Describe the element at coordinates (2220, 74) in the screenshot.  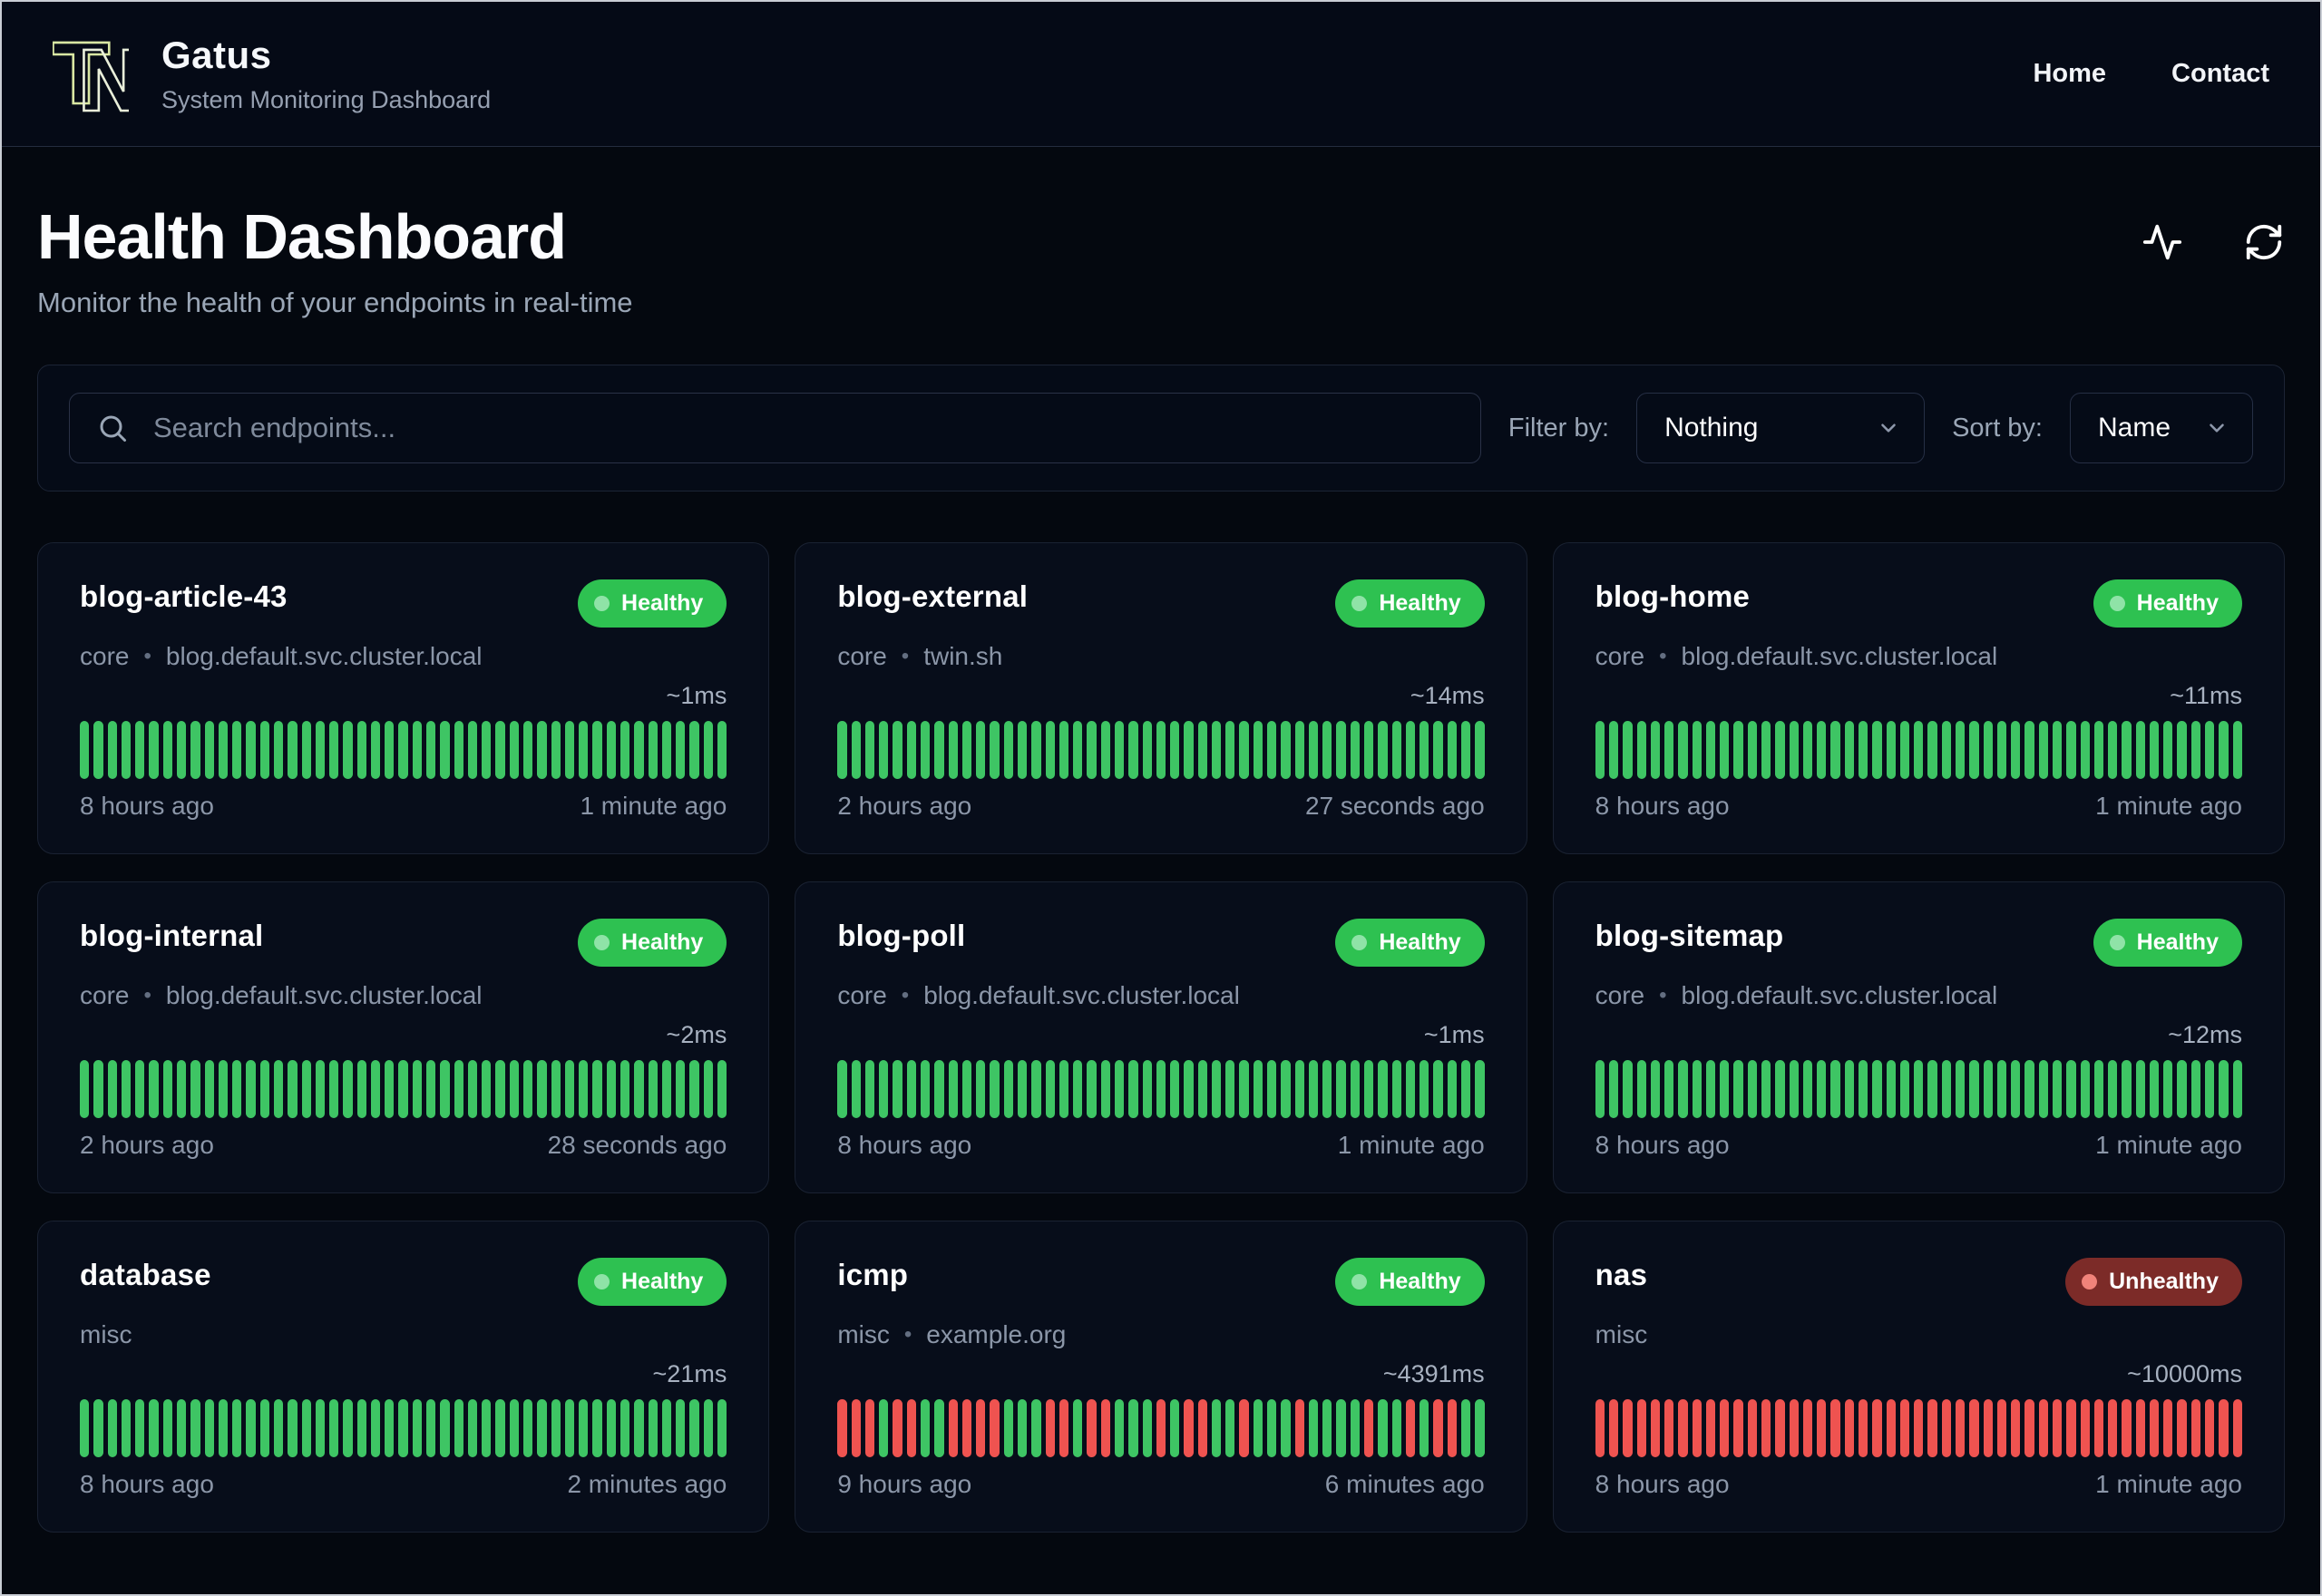
I see `nav-link-contact: Contact` at that location.